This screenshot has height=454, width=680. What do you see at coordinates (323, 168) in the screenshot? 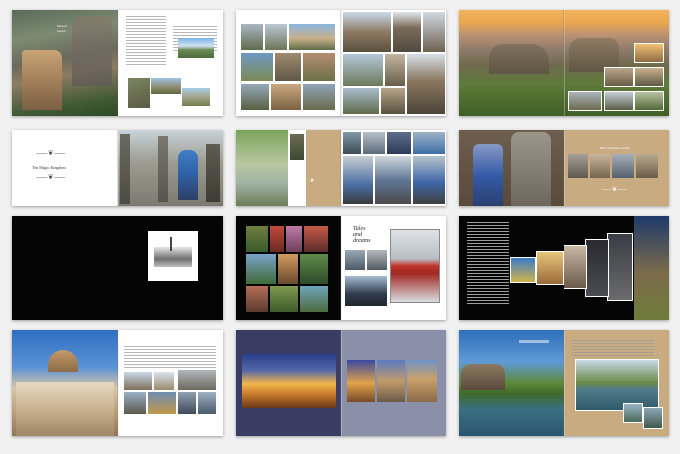
I see `tan-panel` at bounding box center [323, 168].